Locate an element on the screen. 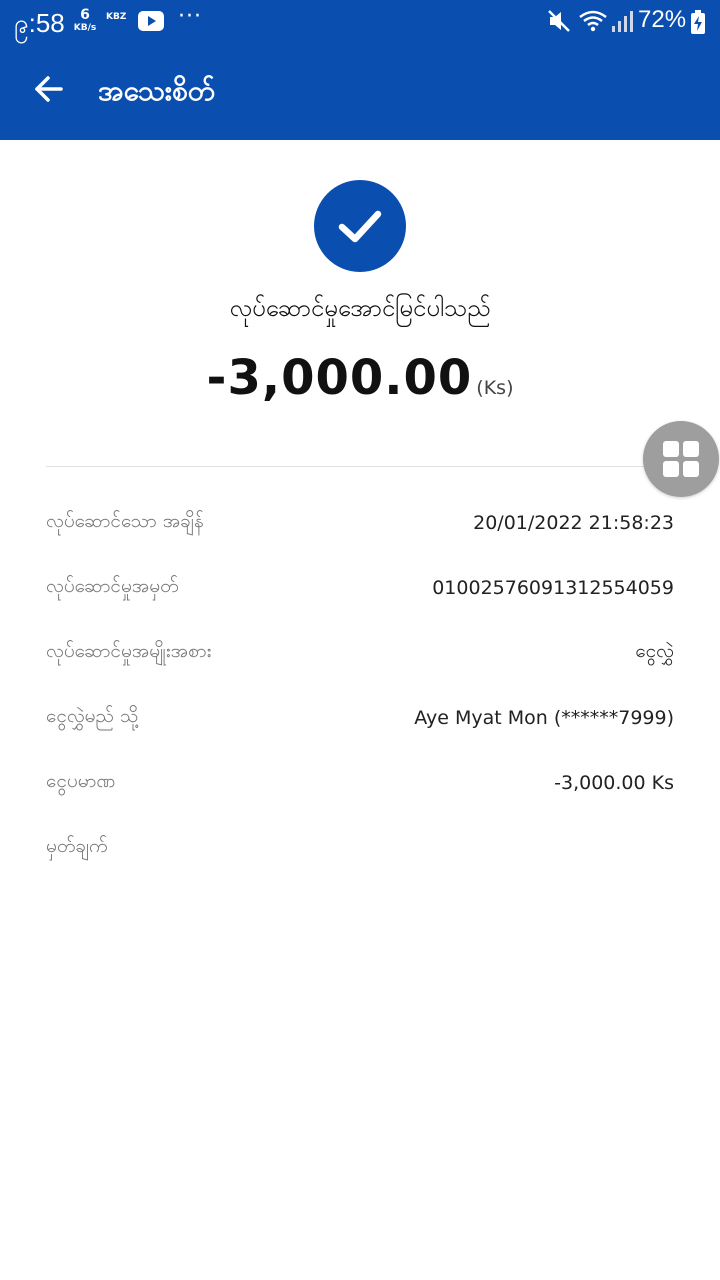  detail-label: မှတ်ချက် is located at coordinates (77, 845).